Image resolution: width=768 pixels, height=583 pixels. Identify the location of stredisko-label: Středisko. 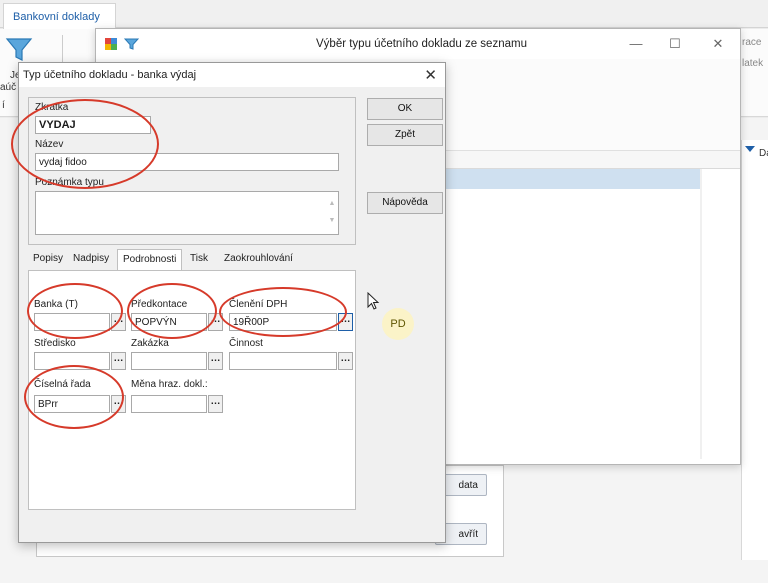
(55, 343).